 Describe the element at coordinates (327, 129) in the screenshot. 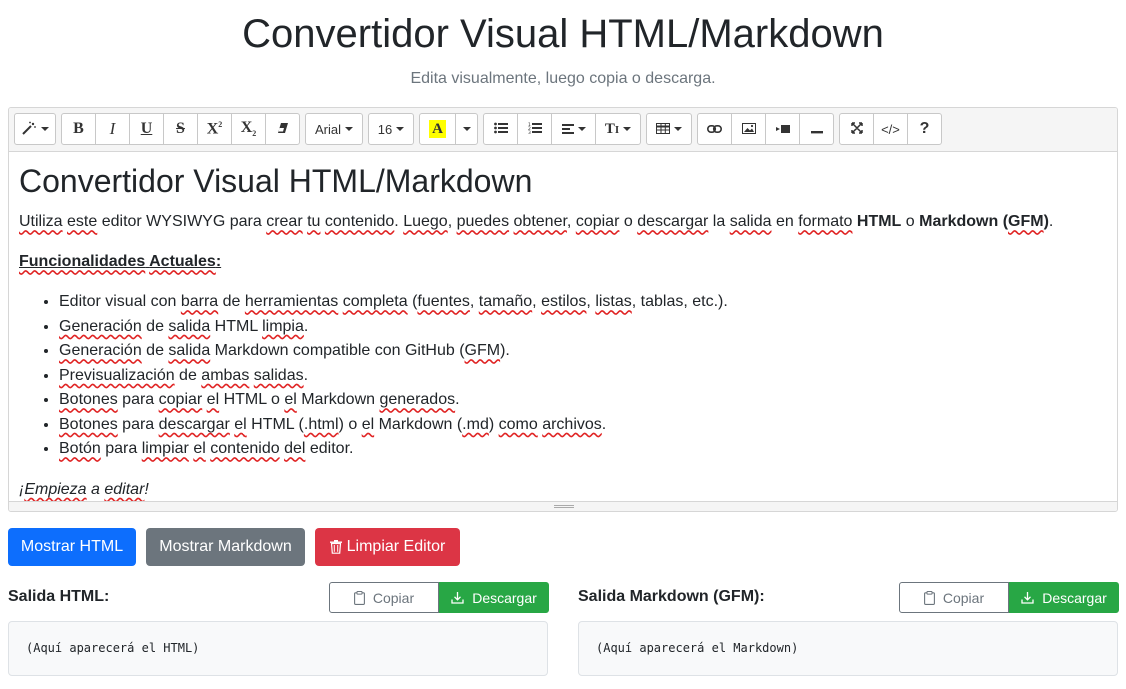

I see `font-name-label: Arial` at that location.